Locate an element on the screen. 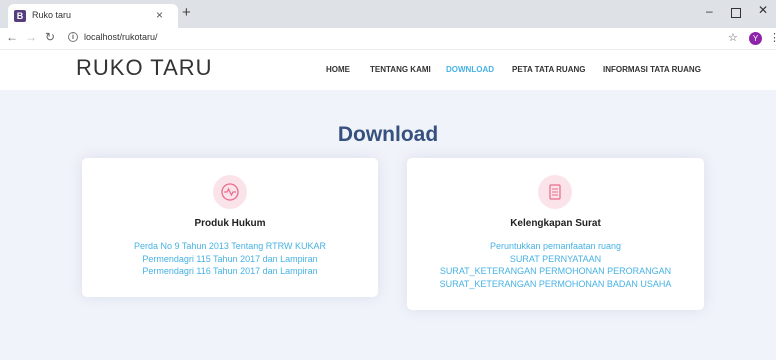  section-title: Download is located at coordinates (388, 134).